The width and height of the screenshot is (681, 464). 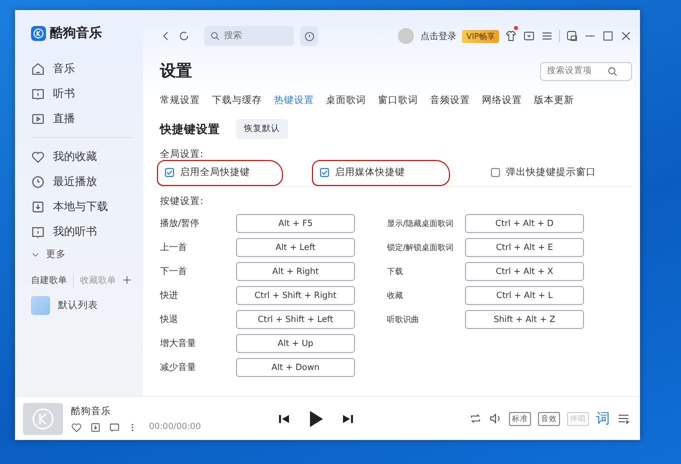 What do you see at coordinates (237, 100) in the screenshot?
I see `settings-tab: 下载与缓存` at bounding box center [237, 100].